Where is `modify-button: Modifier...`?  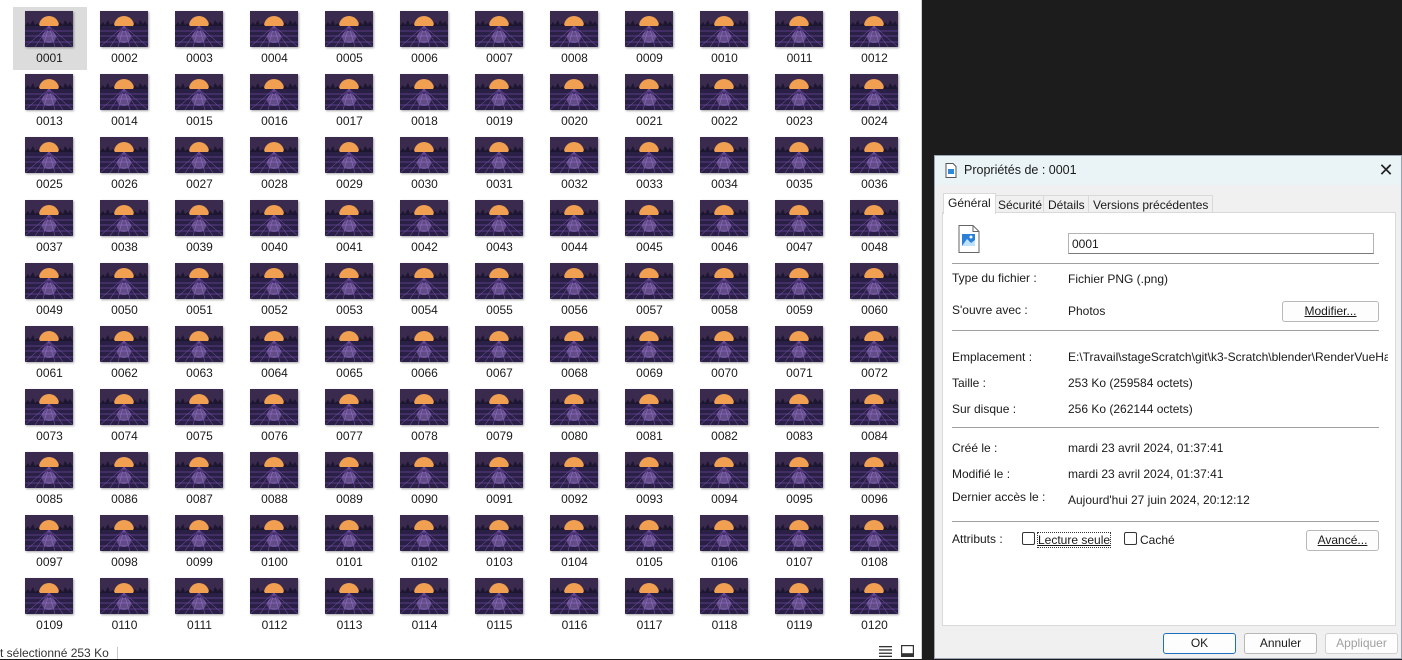 modify-button: Modifier... is located at coordinates (1330, 311).